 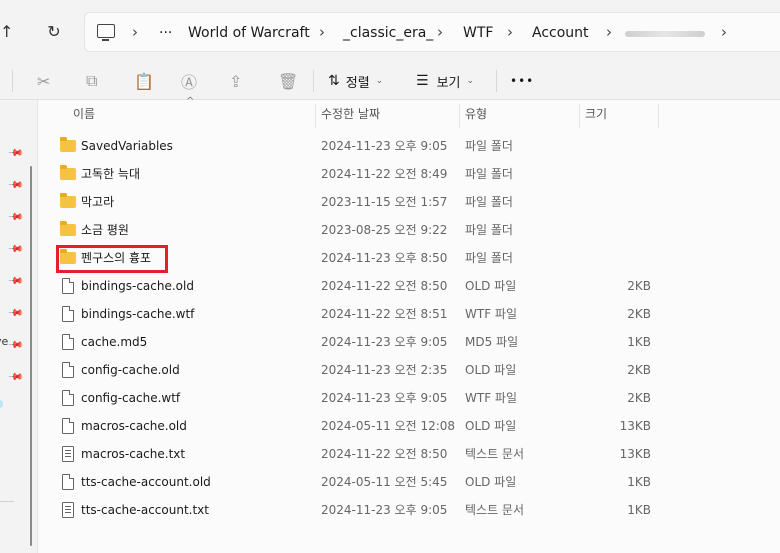 What do you see at coordinates (384, 202) in the screenshot?
I see `file-date: 2023-11-15 오전 1:57` at bounding box center [384, 202].